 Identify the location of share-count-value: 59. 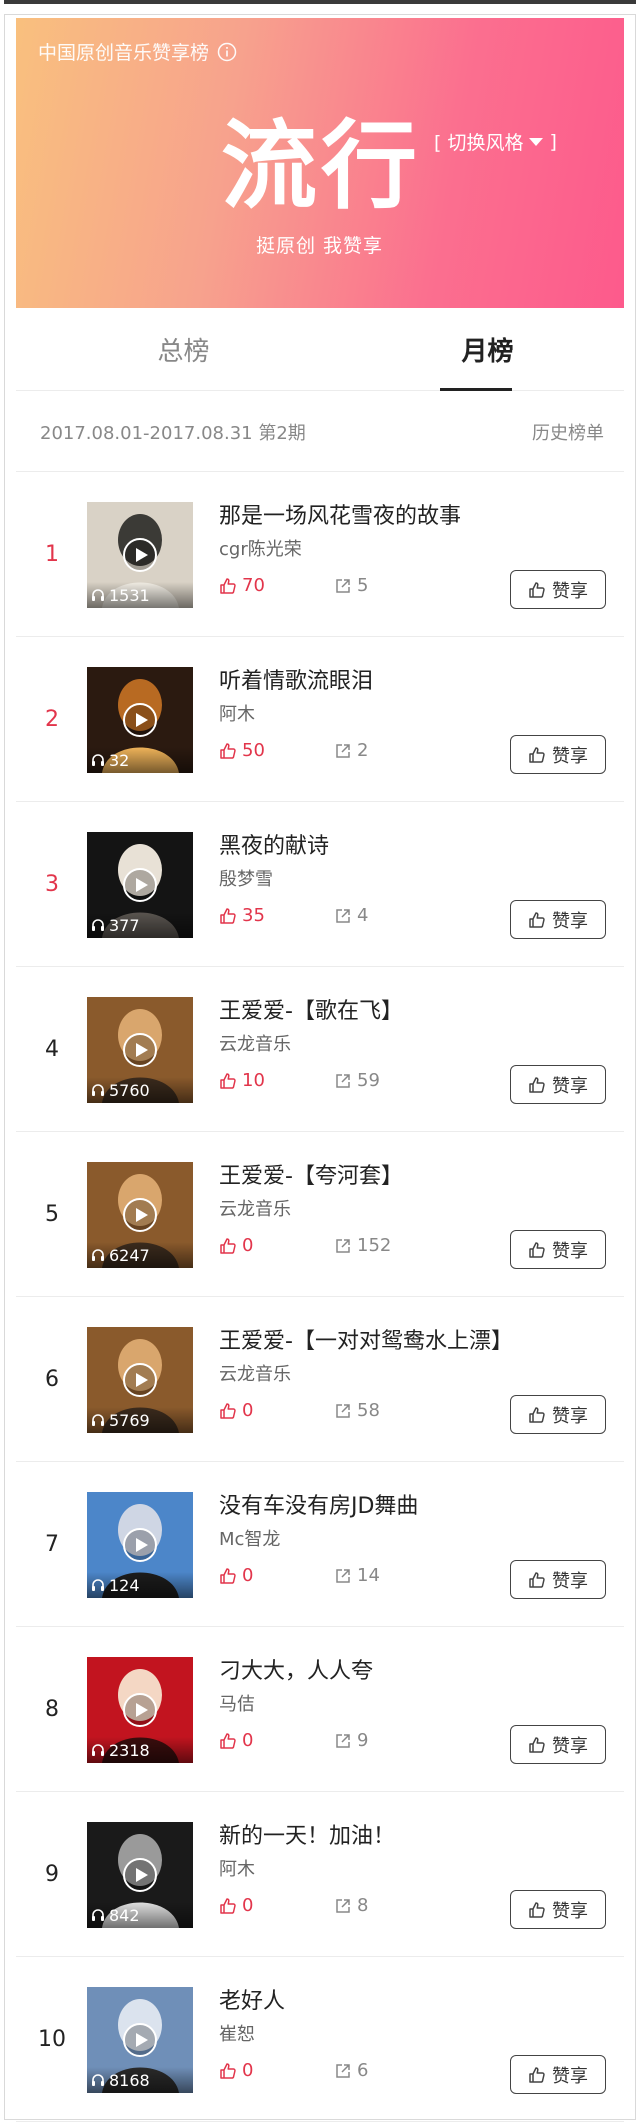
(368, 1080).